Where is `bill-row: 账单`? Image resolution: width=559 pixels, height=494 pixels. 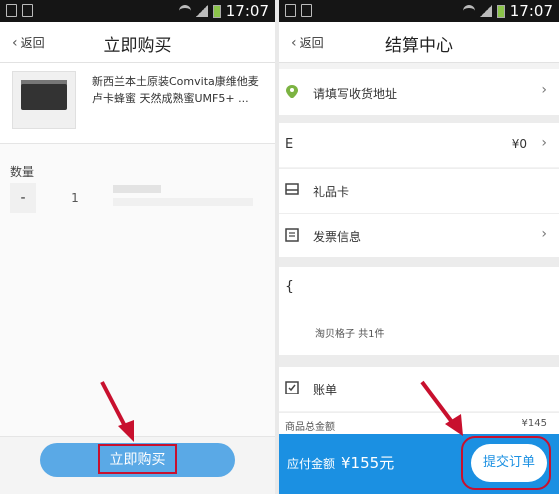
bill-row: 账单 is located at coordinates (419, 389).